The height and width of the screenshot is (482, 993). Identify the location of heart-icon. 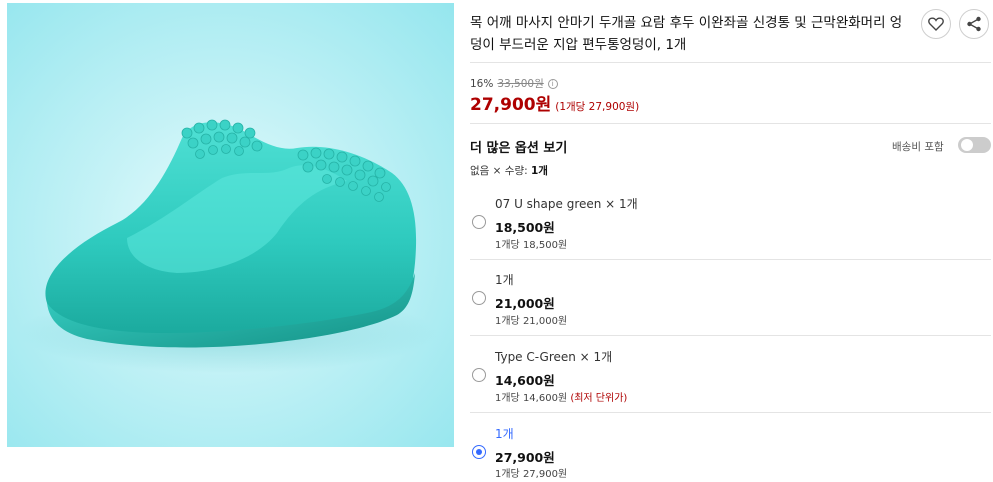
(936, 24).